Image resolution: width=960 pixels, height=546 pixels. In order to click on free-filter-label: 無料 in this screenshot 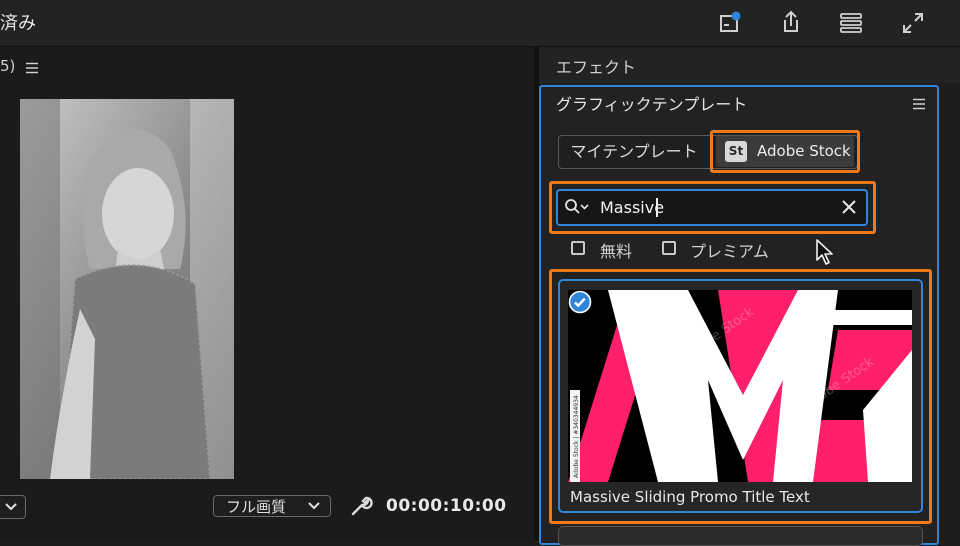, I will do `click(616, 251)`.